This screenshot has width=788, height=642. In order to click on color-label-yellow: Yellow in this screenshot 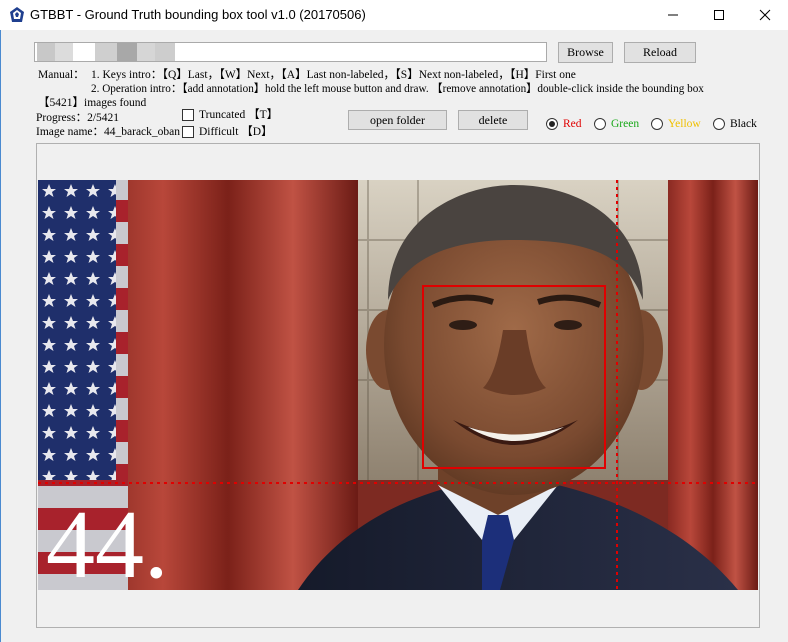, I will do `click(684, 124)`.